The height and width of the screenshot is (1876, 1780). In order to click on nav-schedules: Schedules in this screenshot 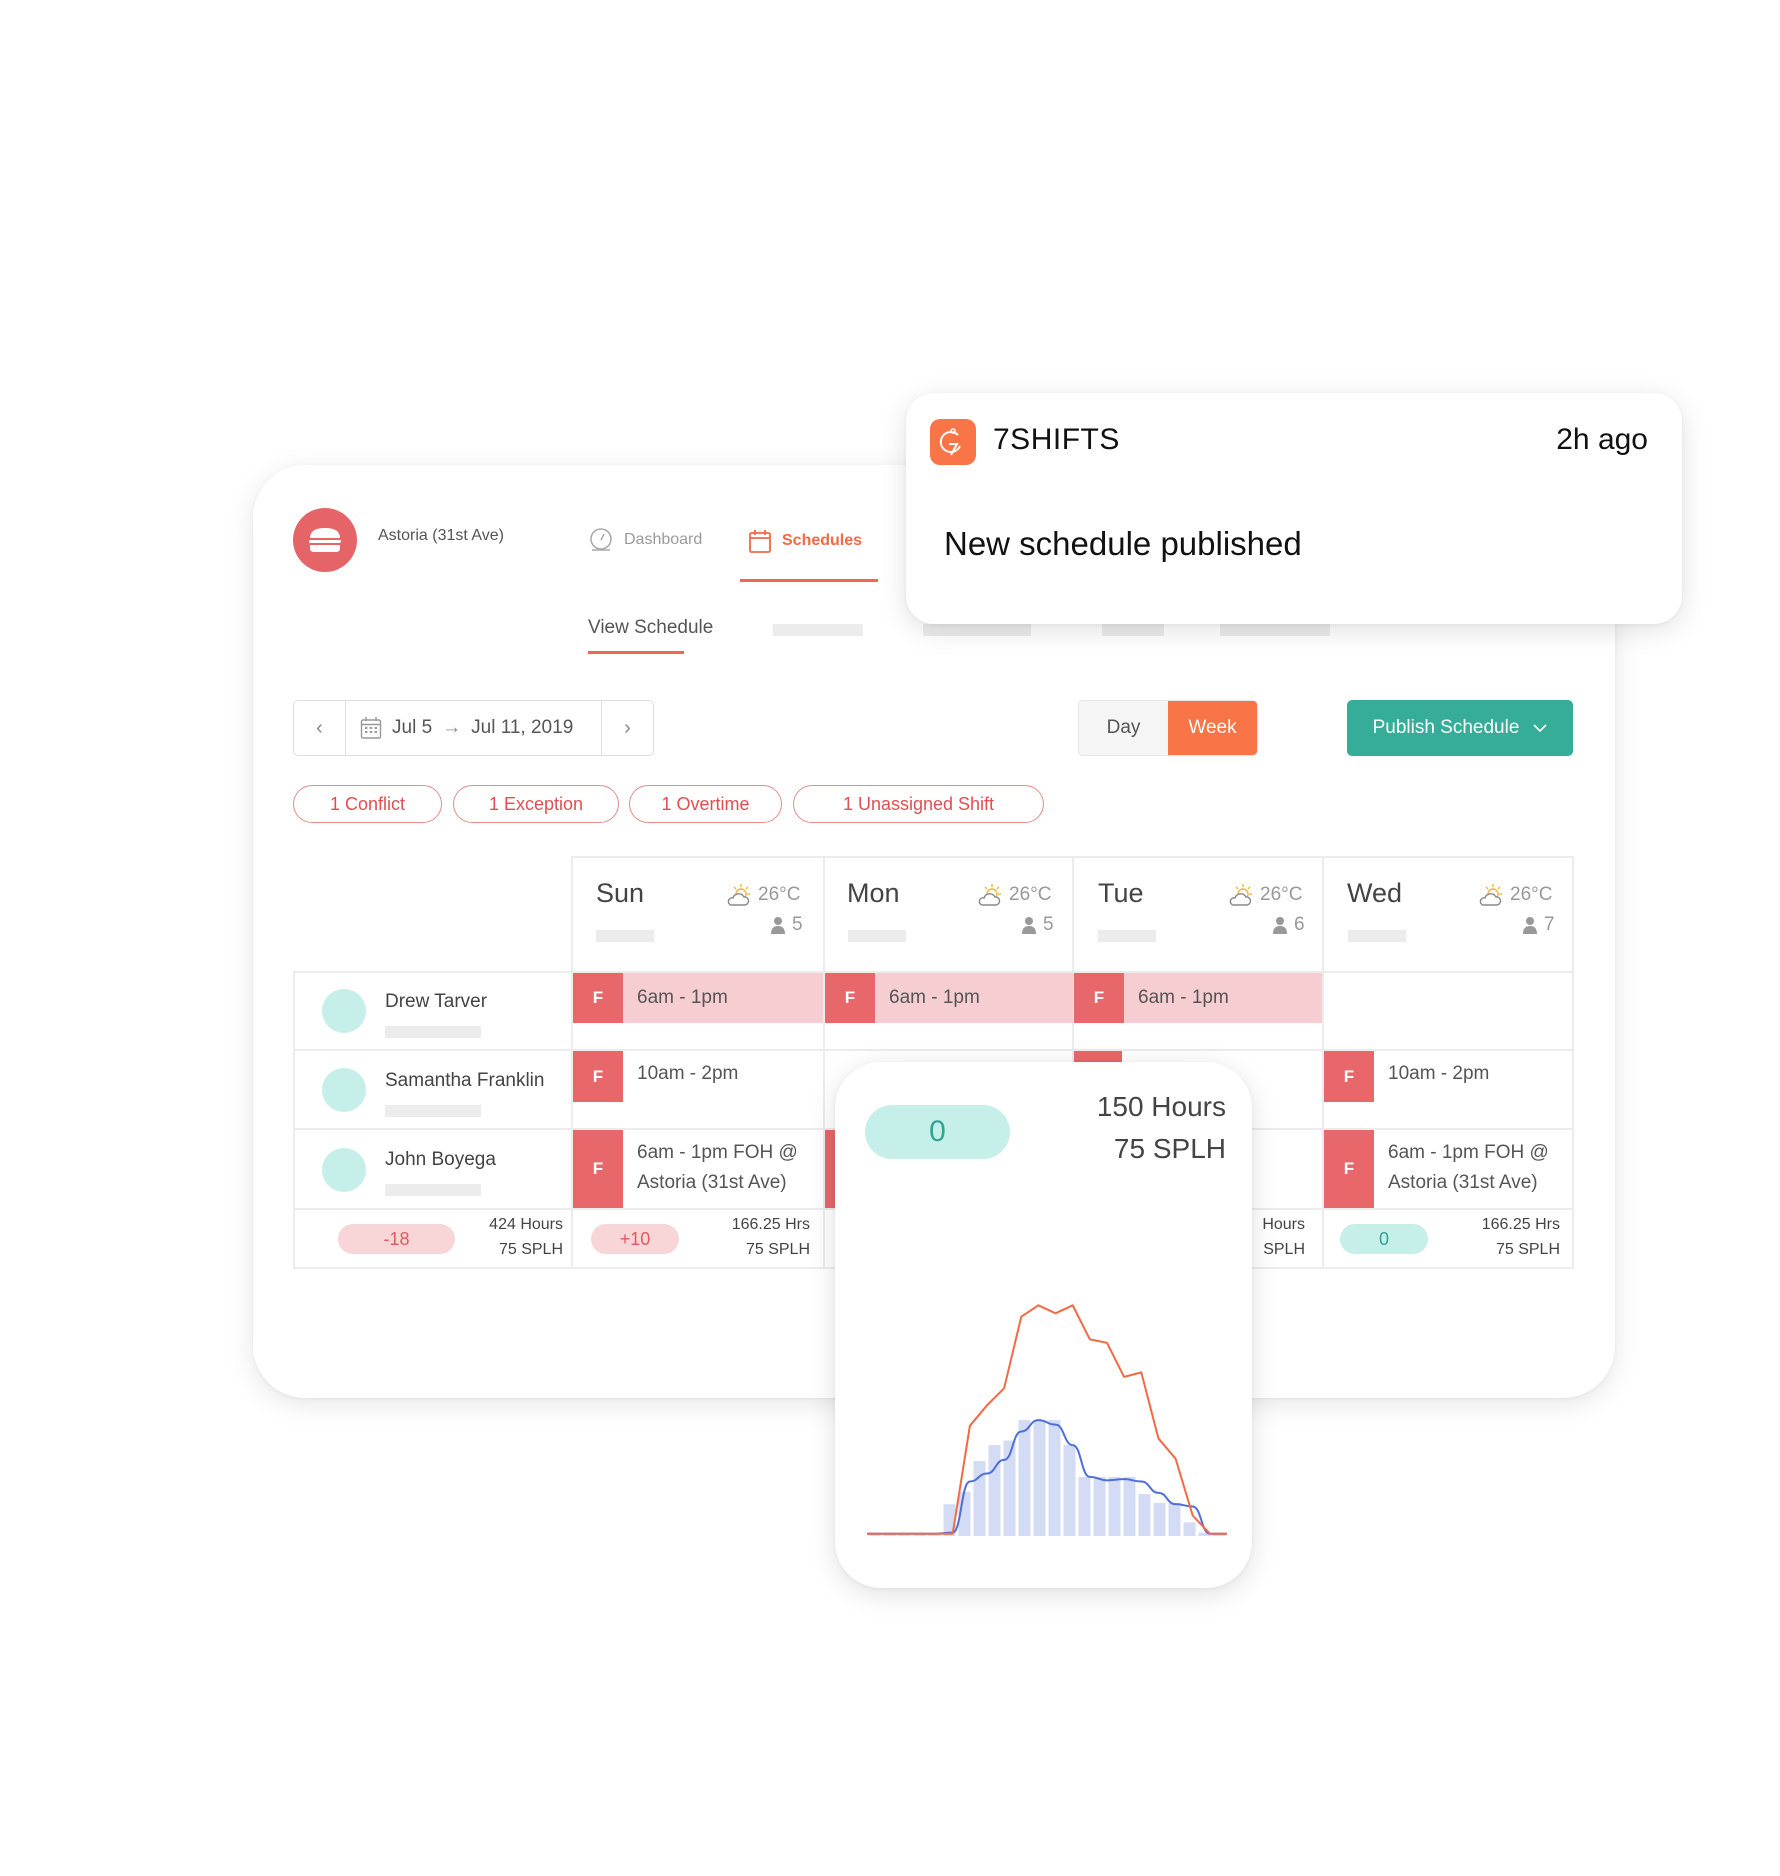, I will do `click(805, 541)`.